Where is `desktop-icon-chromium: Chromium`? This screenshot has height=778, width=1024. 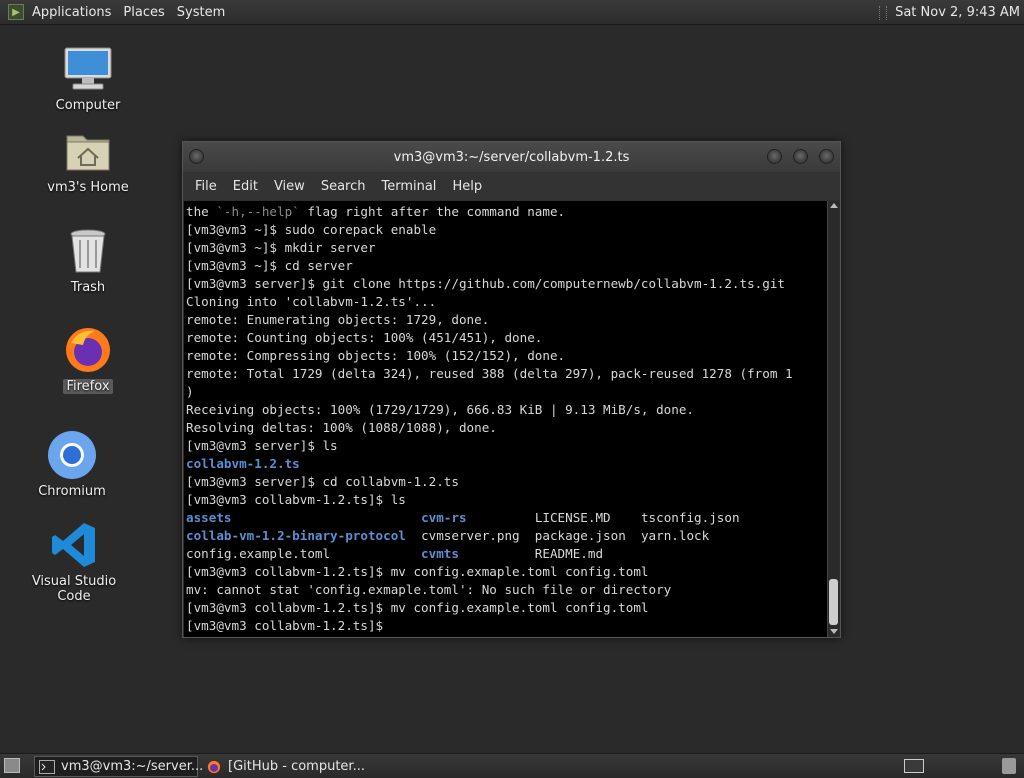 desktop-icon-chromium: Chromium is located at coordinates (72, 464).